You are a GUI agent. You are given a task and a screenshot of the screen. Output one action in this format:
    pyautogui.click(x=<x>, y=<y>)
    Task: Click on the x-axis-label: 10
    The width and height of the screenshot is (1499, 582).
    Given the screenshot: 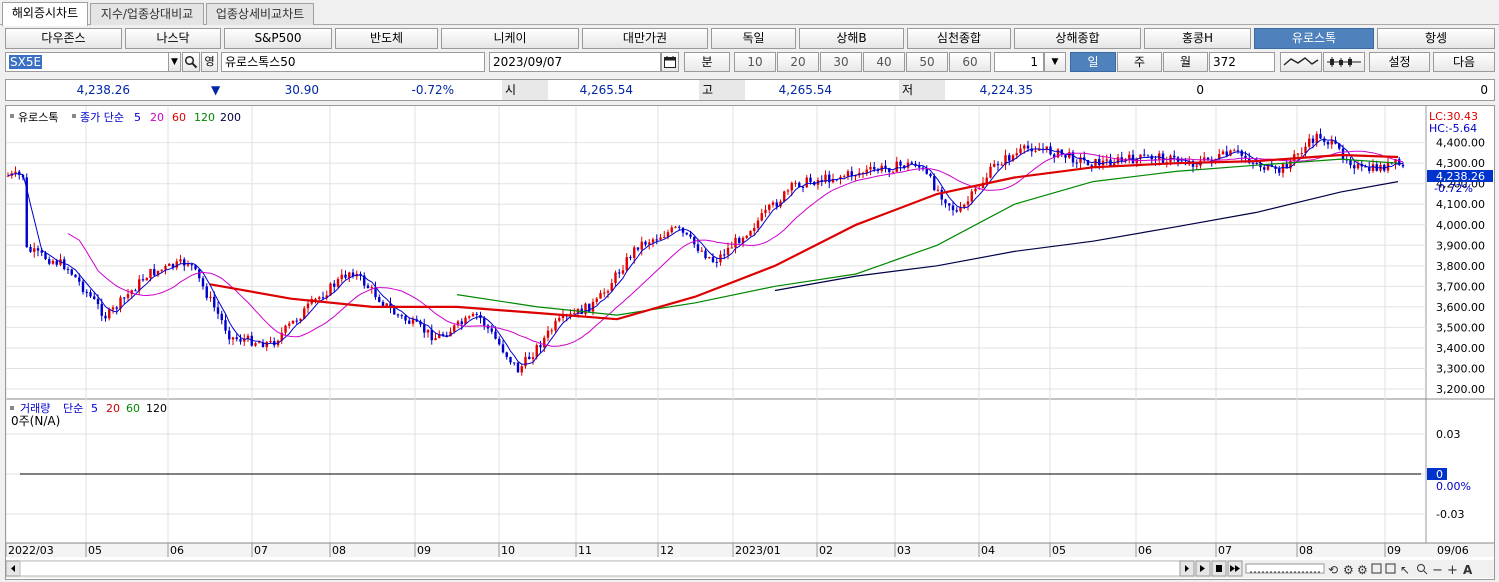 What is the action you would take?
    pyautogui.click(x=508, y=550)
    